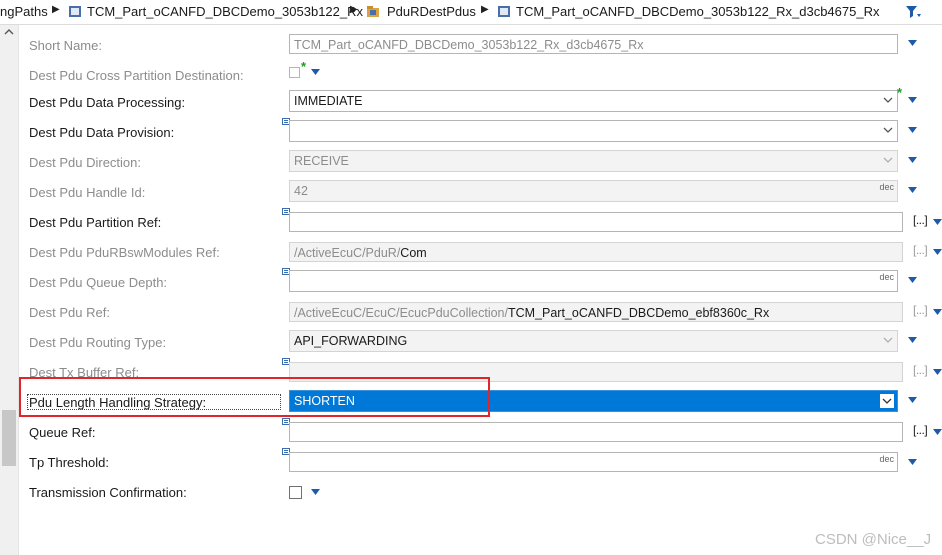  I want to click on partition-ref-field, so click(596, 222).